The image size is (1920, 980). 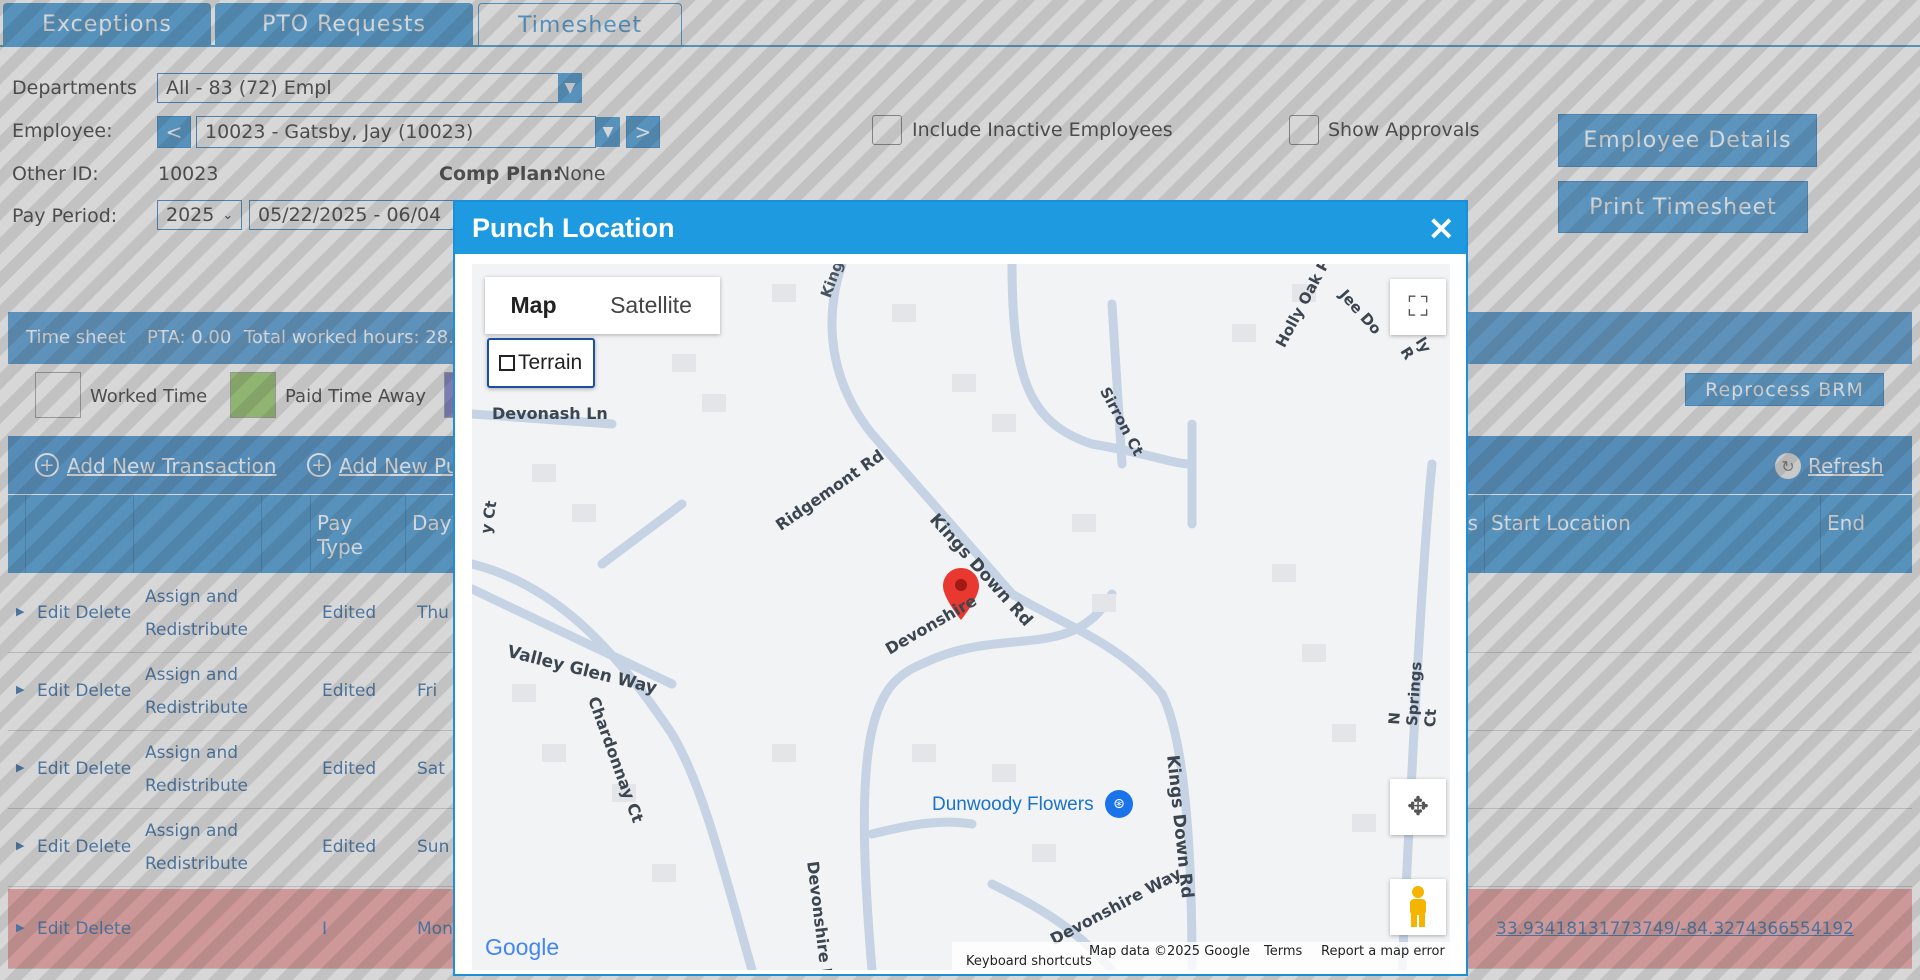 I want to click on tab-timesheet: Timesheet, so click(x=580, y=25).